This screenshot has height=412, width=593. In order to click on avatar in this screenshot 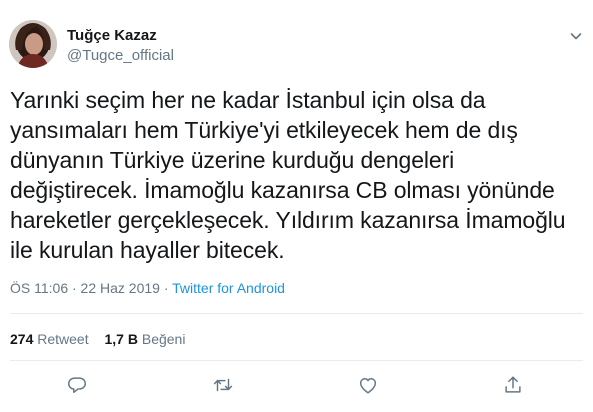, I will do `click(33, 44)`.